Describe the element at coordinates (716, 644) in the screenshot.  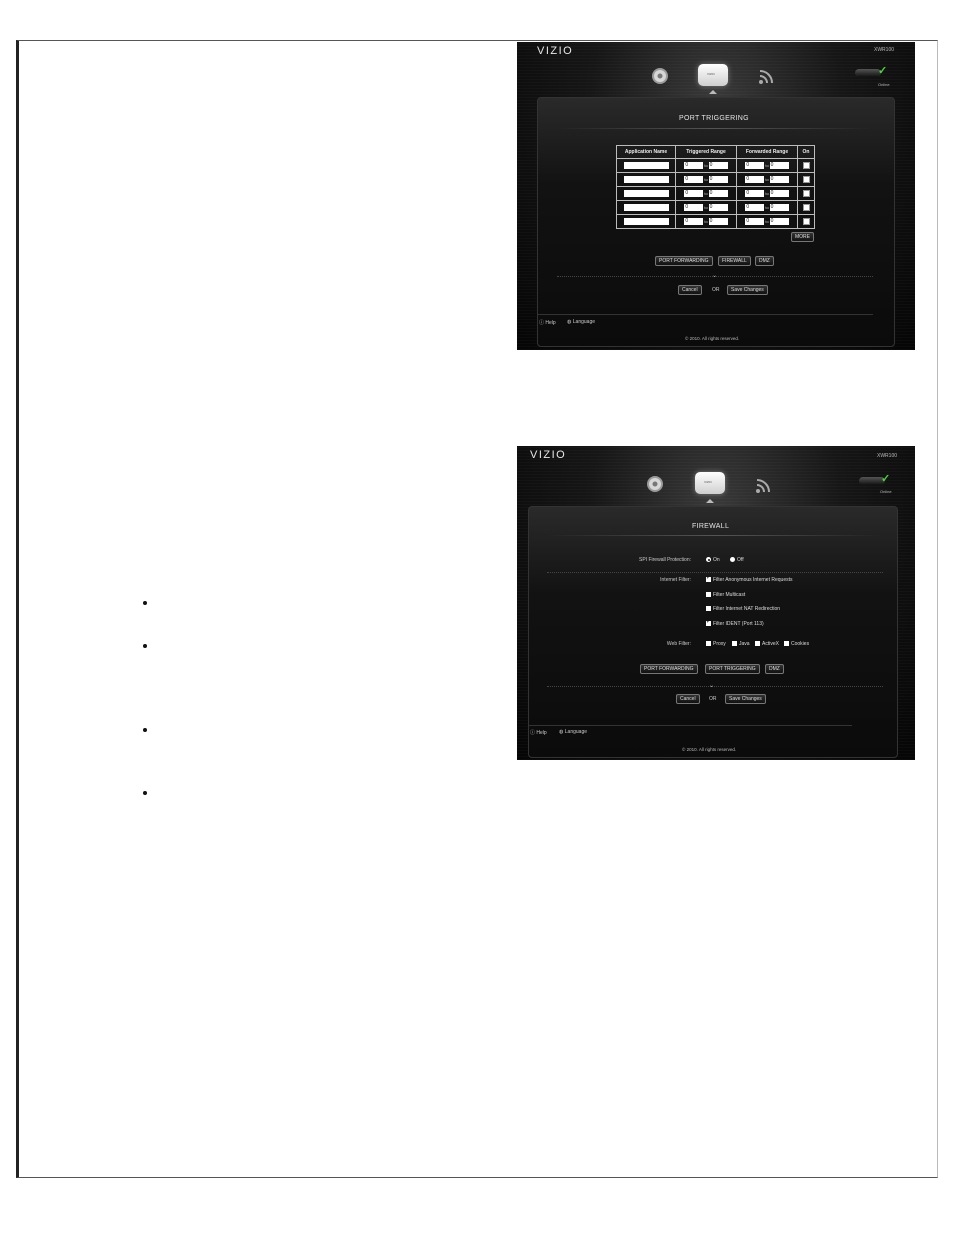
I see `web-filter-option: Proxy` at that location.